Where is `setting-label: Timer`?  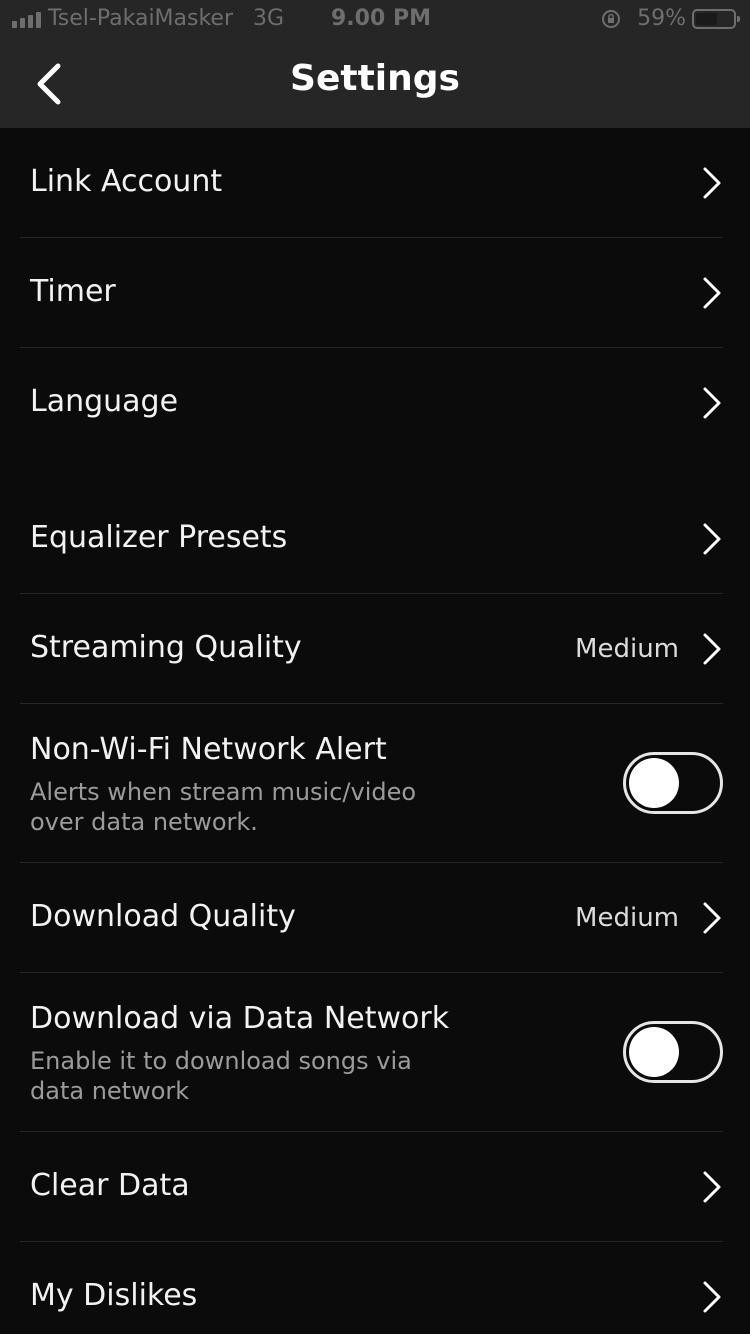
setting-label: Timer is located at coordinates (73, 291).